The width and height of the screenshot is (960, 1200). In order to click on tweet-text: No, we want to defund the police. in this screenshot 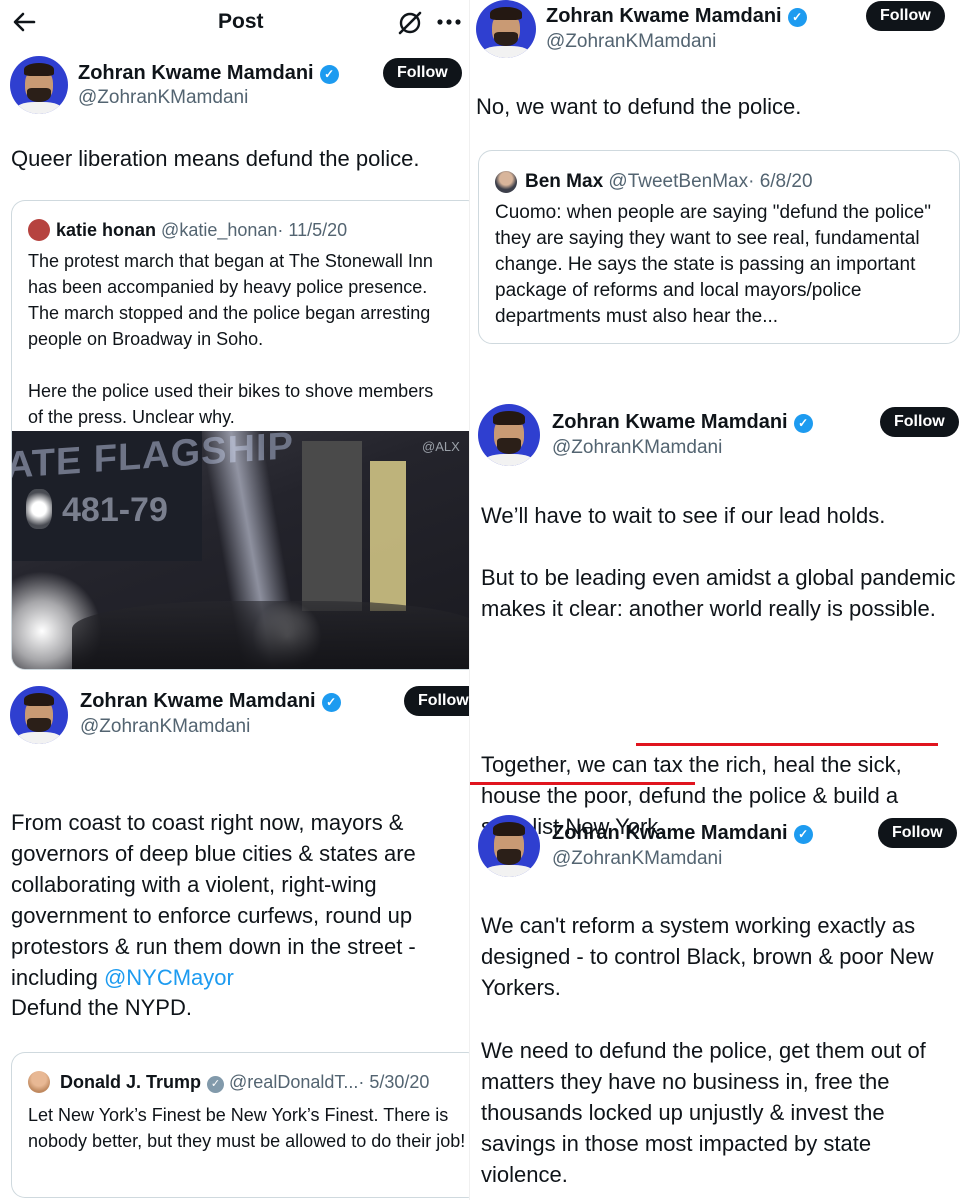, I will do `click(639, 106)`.